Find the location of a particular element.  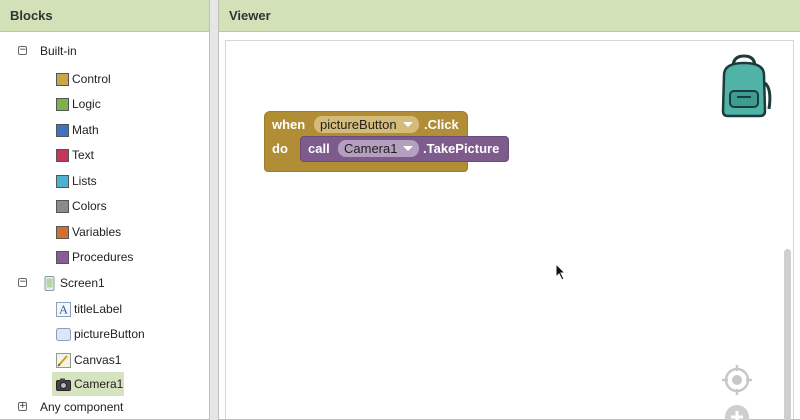

do-keyword: do is located at coordinates (280, 148).